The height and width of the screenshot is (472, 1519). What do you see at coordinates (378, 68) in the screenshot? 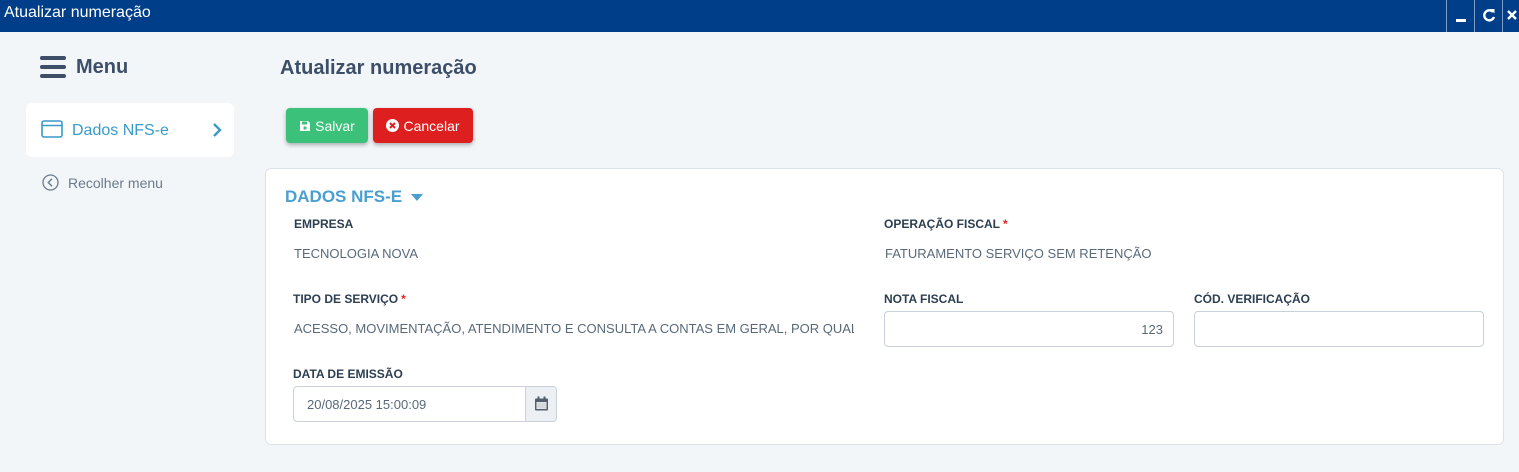
I see `page-title: Atualizar numeração` at bounding box center [378, 68].